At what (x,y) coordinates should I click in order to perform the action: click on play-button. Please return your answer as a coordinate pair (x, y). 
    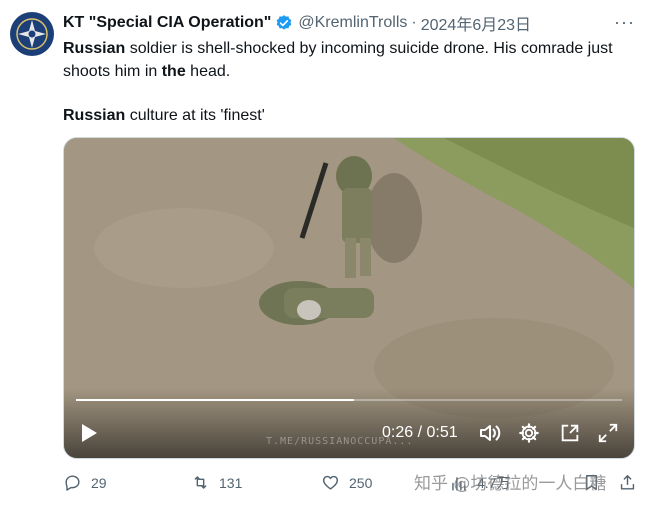
    Looking at the image, I should click on (89, 433).